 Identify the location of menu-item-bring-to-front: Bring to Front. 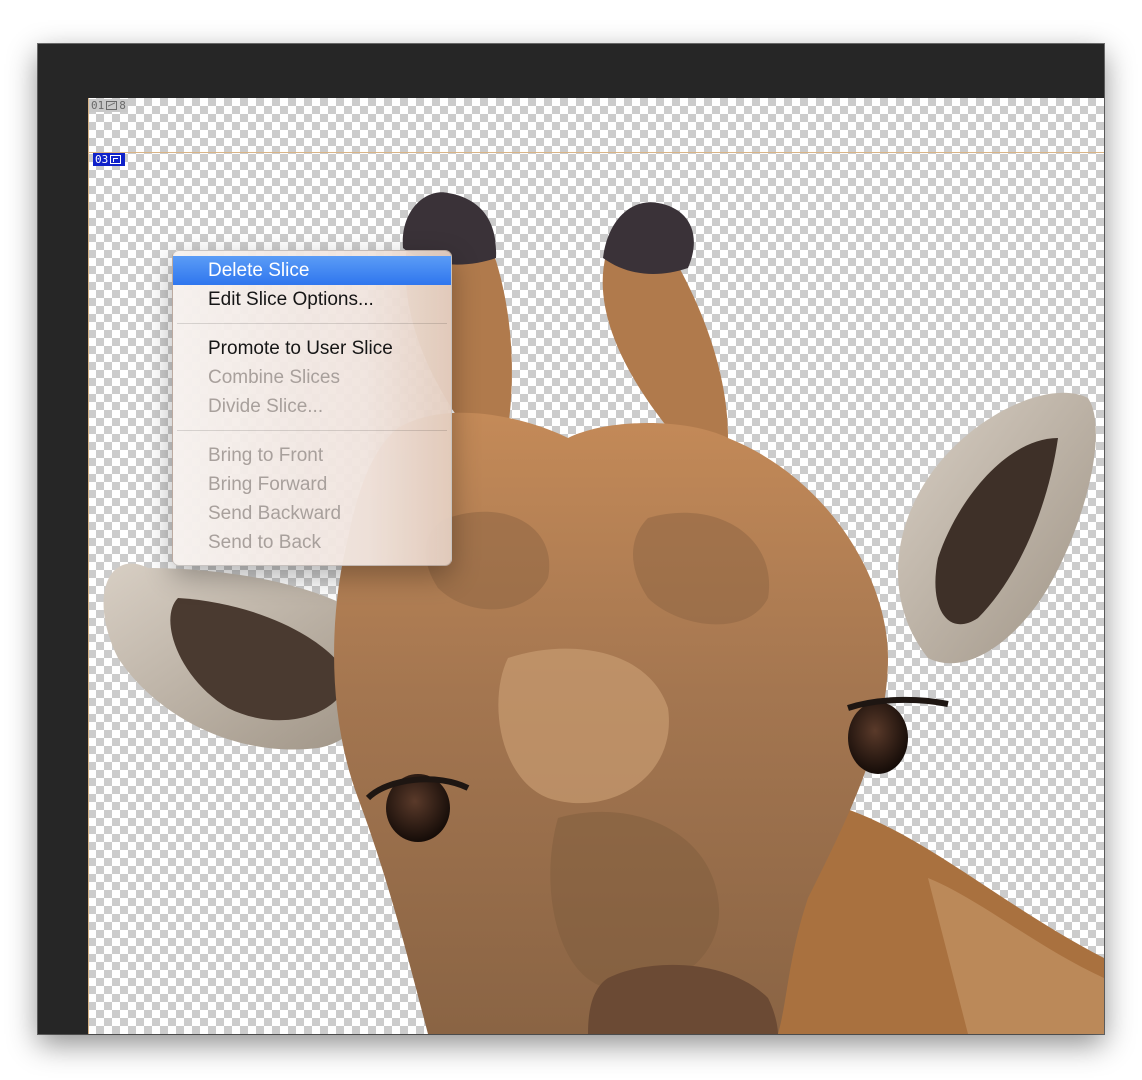
(312, 455).